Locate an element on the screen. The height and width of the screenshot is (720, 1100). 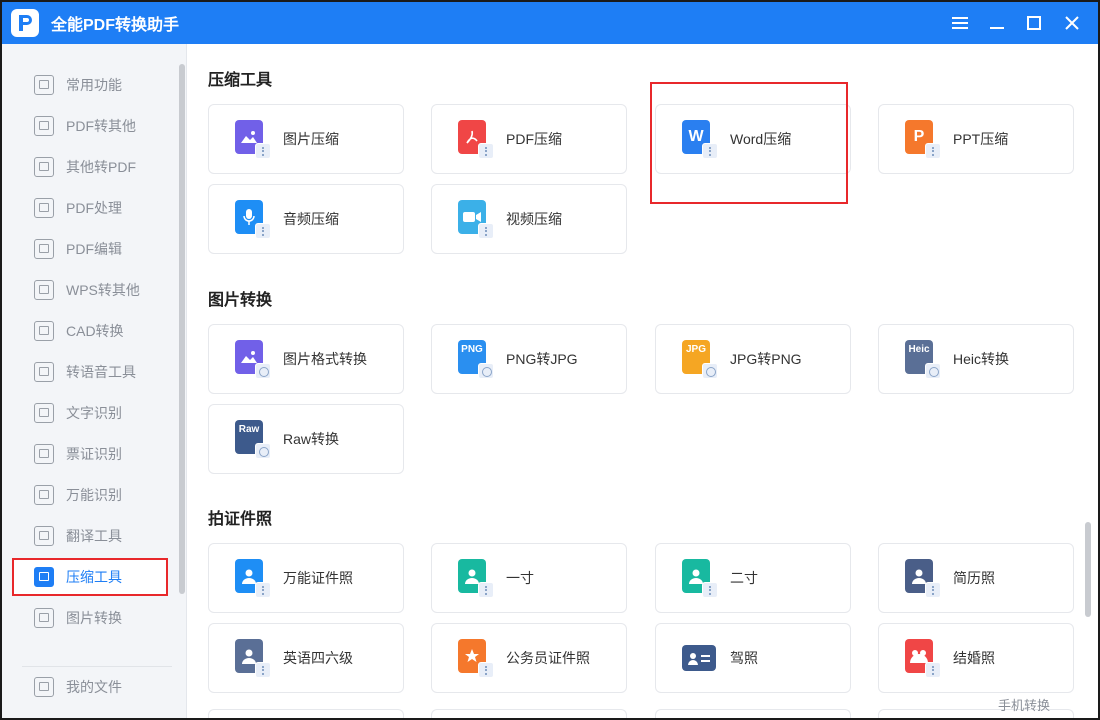
driver-license-icon is located at coordinates (699, 658).